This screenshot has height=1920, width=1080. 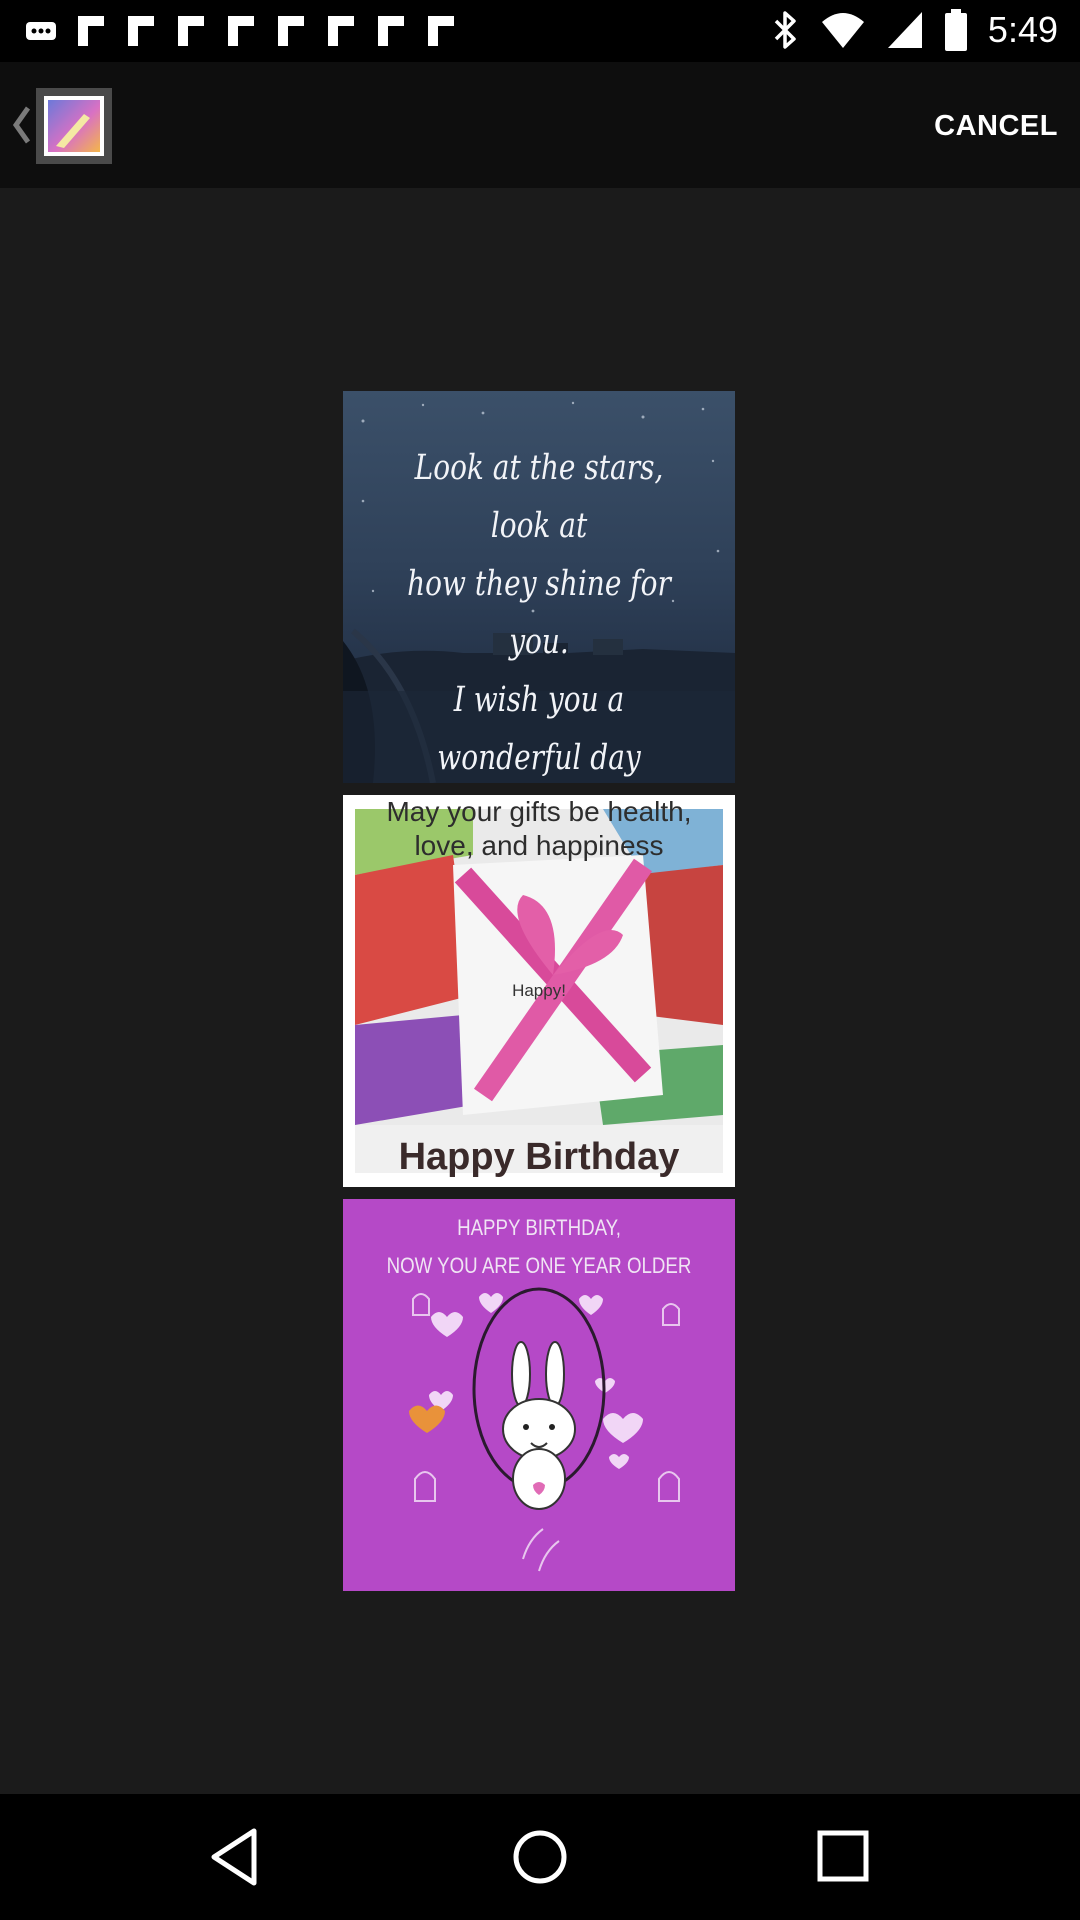 I want to click on status-right: 5:49, so click(x=914, y=30).